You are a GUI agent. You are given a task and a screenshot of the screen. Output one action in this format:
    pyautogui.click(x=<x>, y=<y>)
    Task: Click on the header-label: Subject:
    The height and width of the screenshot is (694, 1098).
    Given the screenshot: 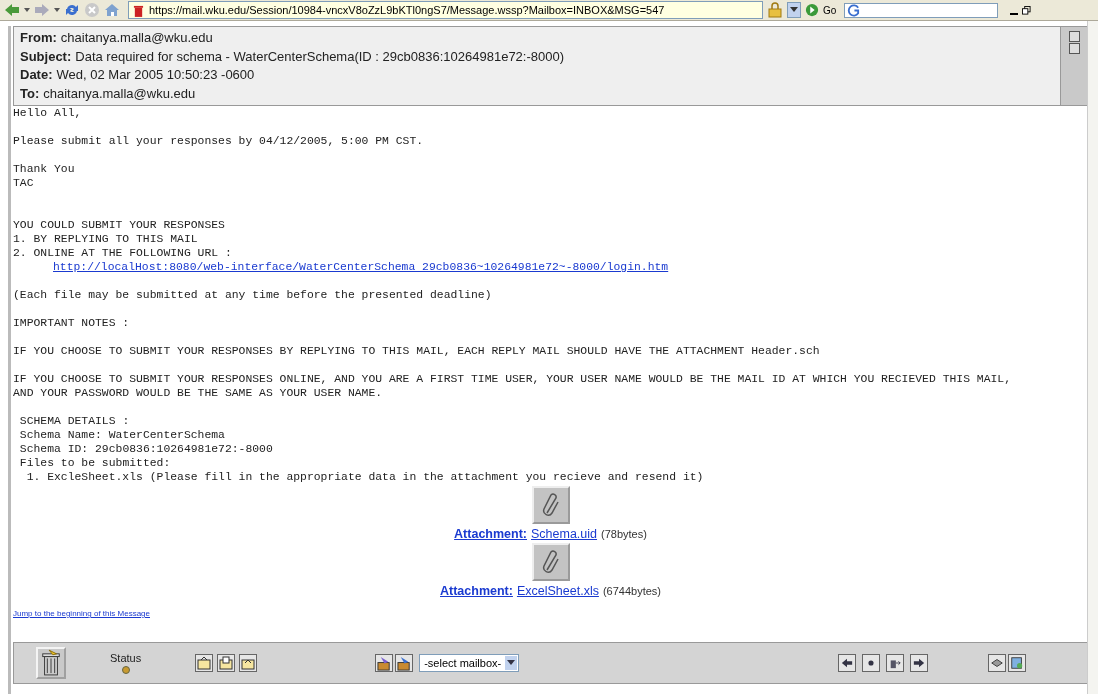 What is the action you would take?
    pyautogui.click(x=46, y=56)
    